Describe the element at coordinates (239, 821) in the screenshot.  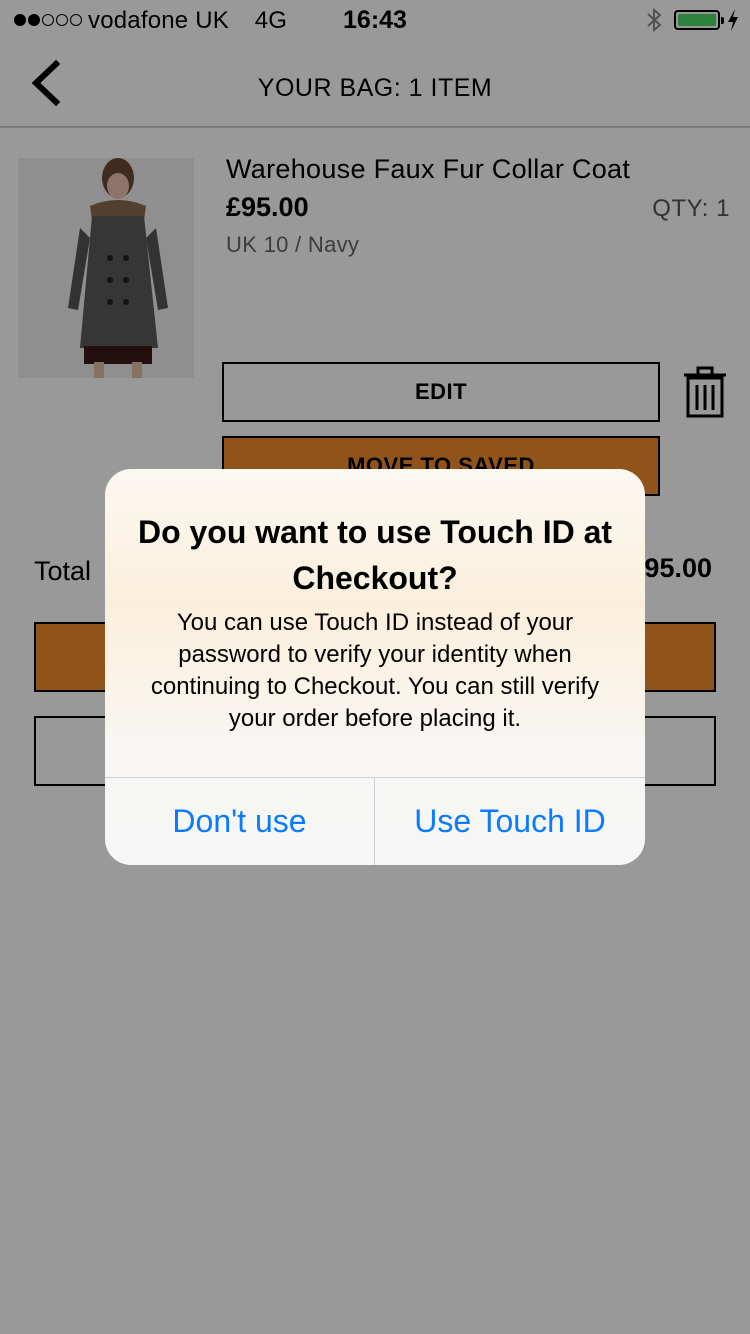
I see `dont-use-button: Don't use` at that location.